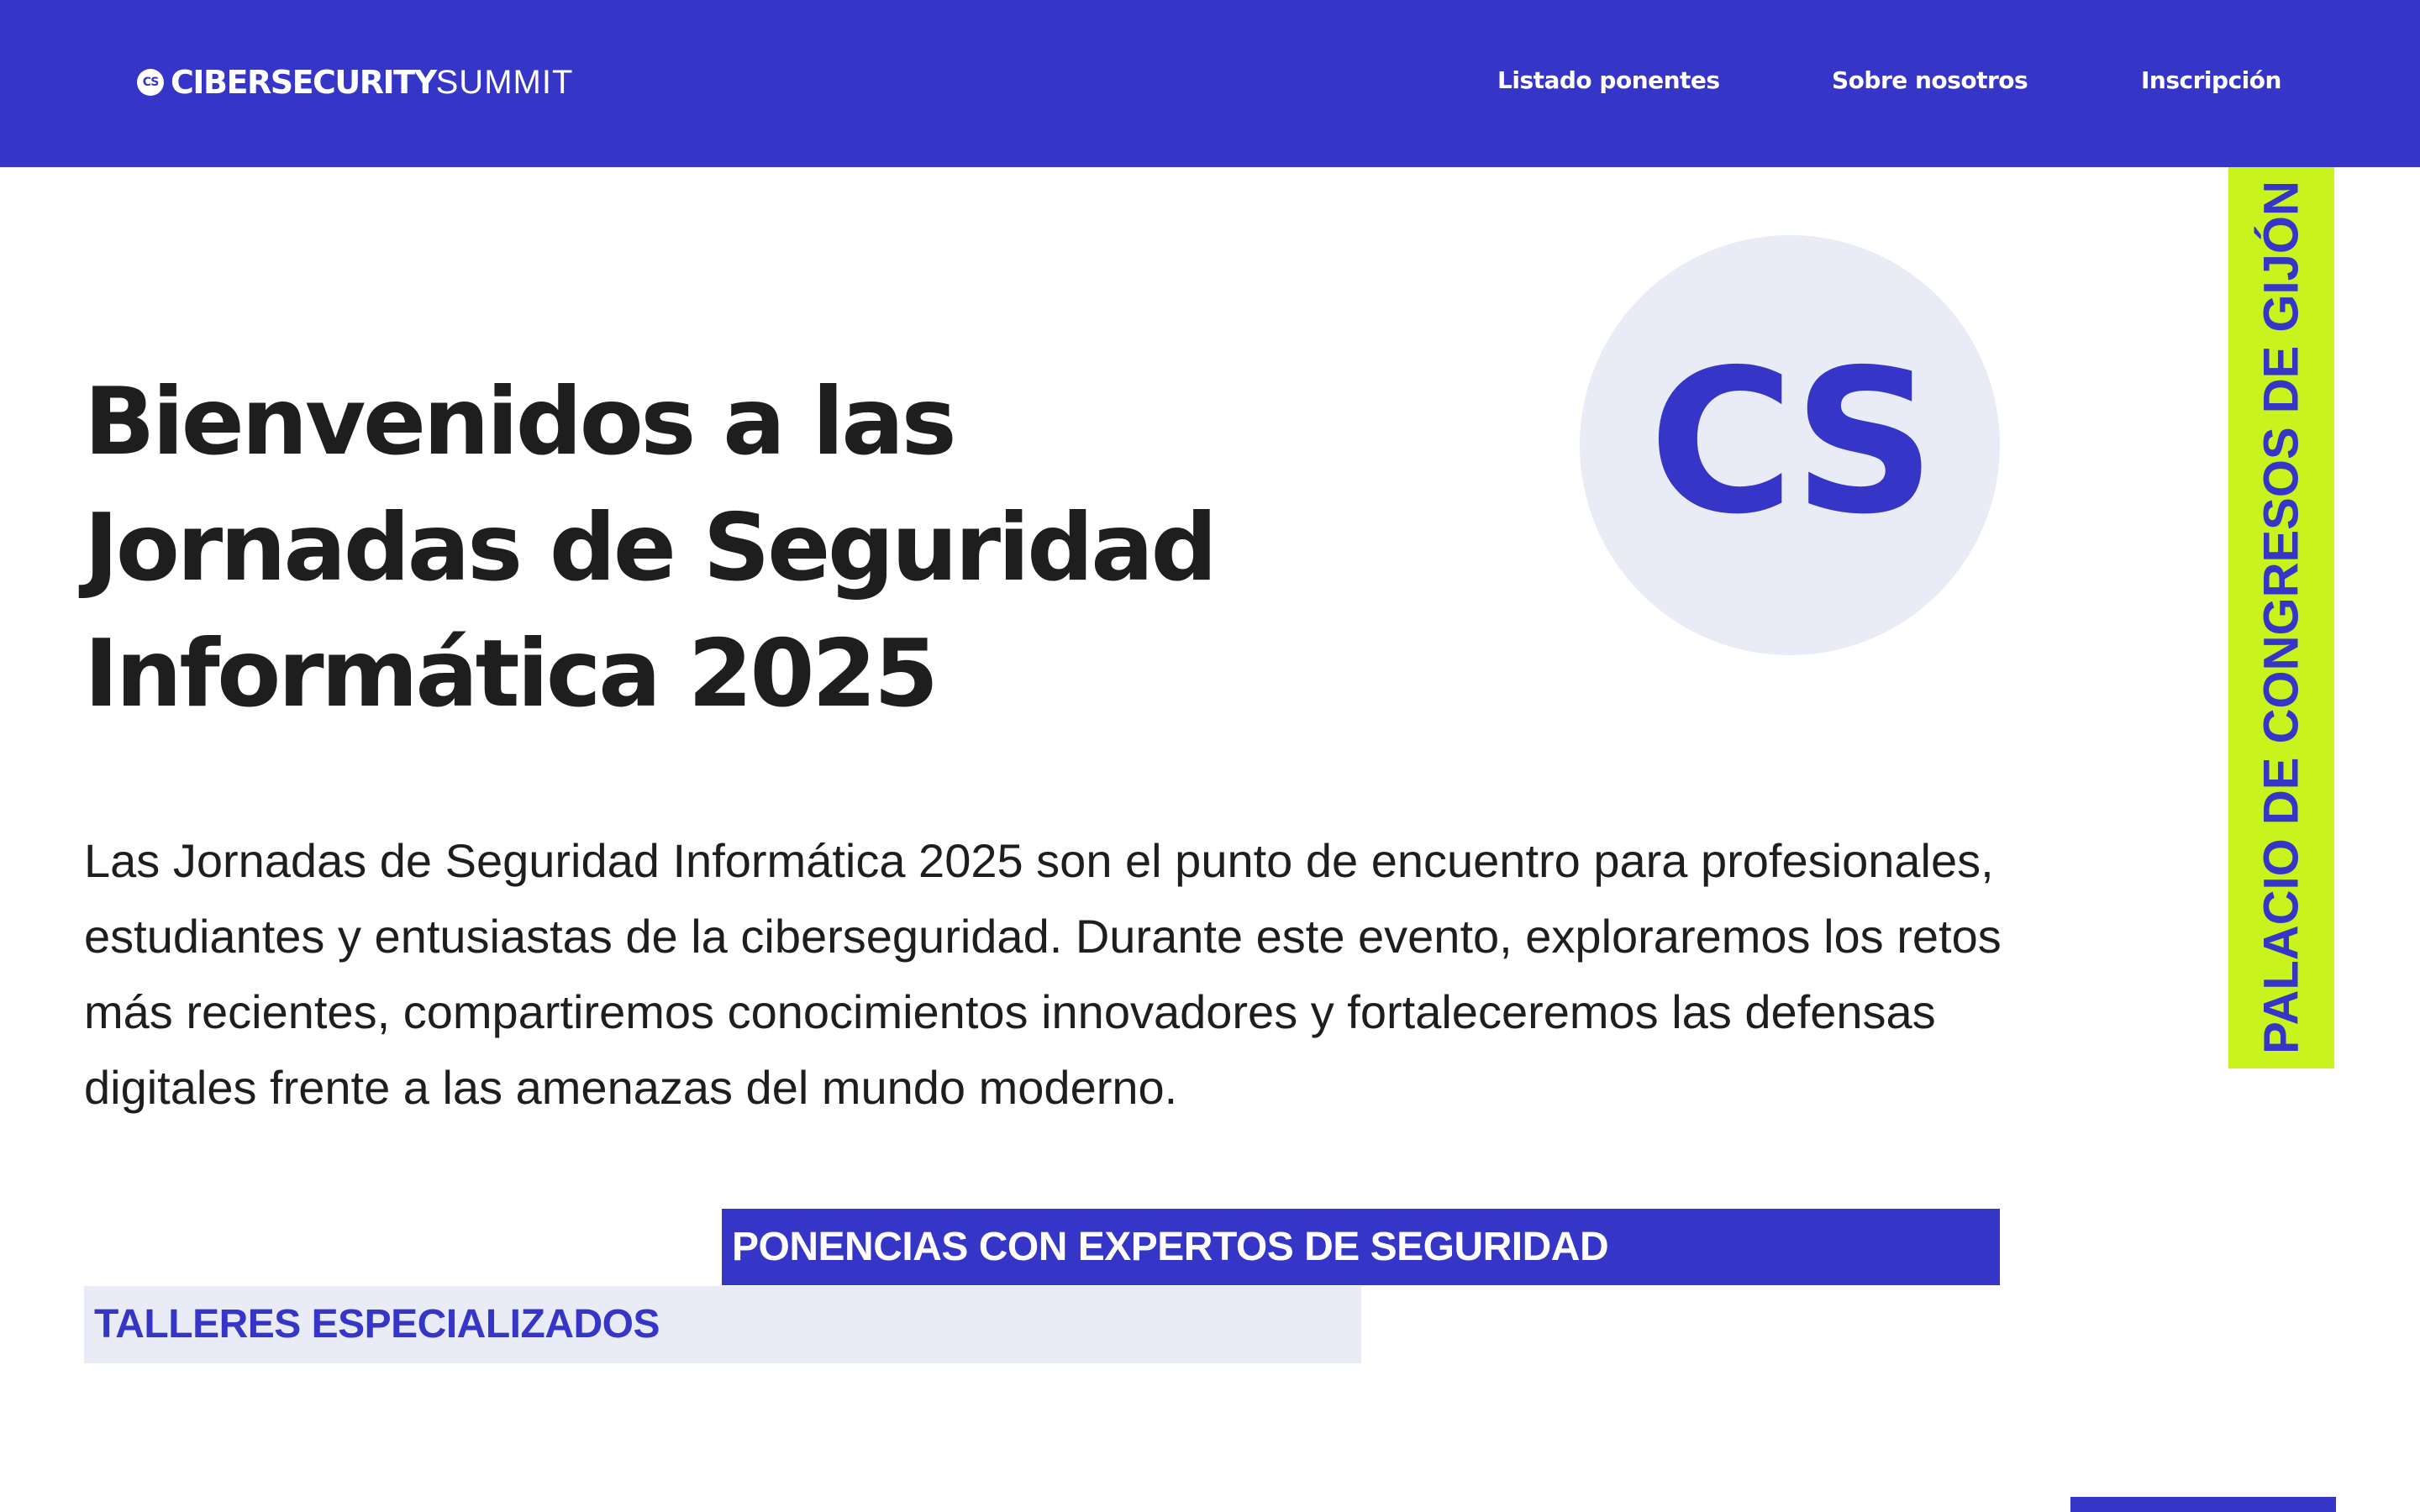 Image resolution: width=2420 pixels, height=1512 pixels. Describe the element at coordinates (1930, 80) in the screenshot. I see `nav-link-sobre-nosotros: Sobre nosotros` at that location.